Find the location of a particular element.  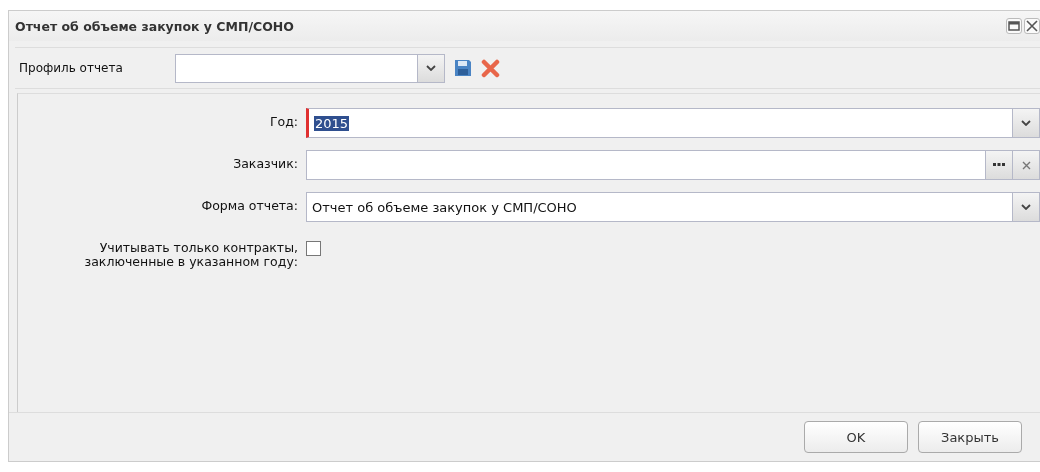

dropdown-field: Отчет об объеме закупок у СМП/СОНО is located at coordinates (673, 207).